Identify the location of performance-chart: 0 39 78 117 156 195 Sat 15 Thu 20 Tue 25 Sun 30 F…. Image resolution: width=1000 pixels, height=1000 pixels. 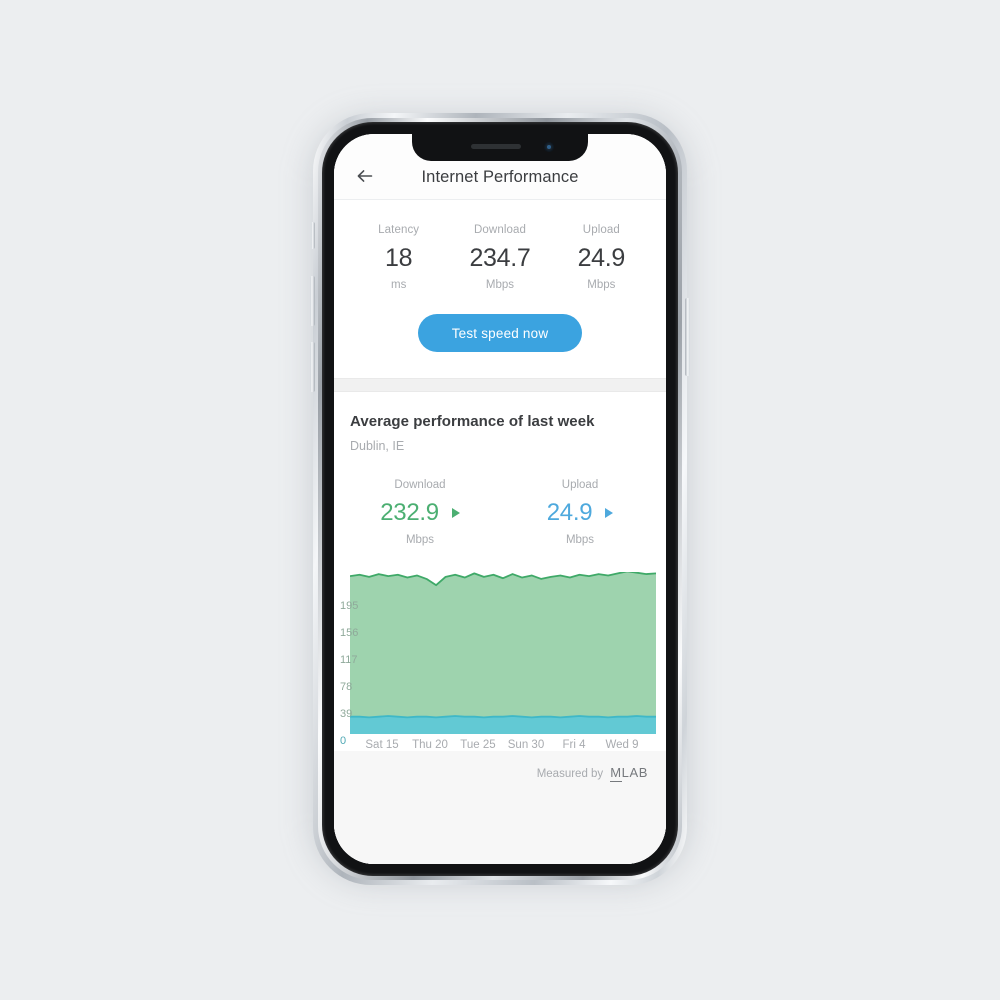
(500, 661).